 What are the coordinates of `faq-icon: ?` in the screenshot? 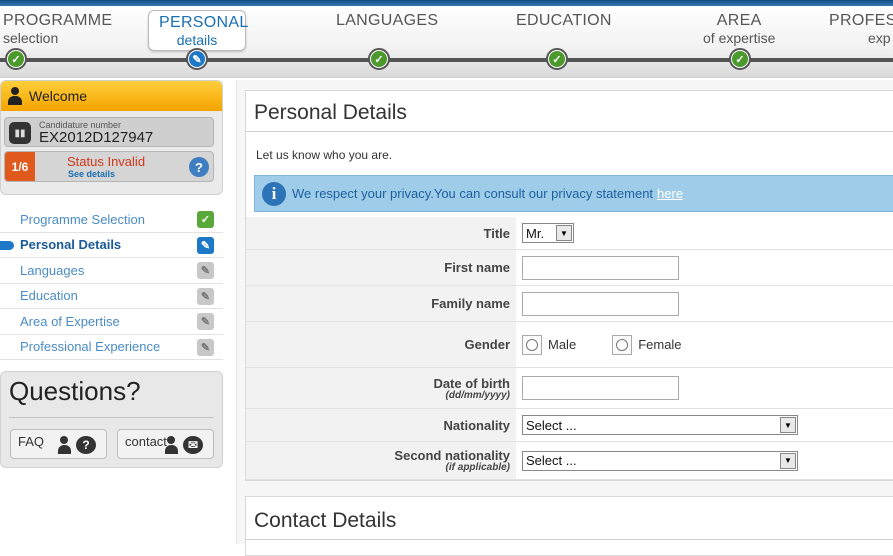 It's located at (80, 445).